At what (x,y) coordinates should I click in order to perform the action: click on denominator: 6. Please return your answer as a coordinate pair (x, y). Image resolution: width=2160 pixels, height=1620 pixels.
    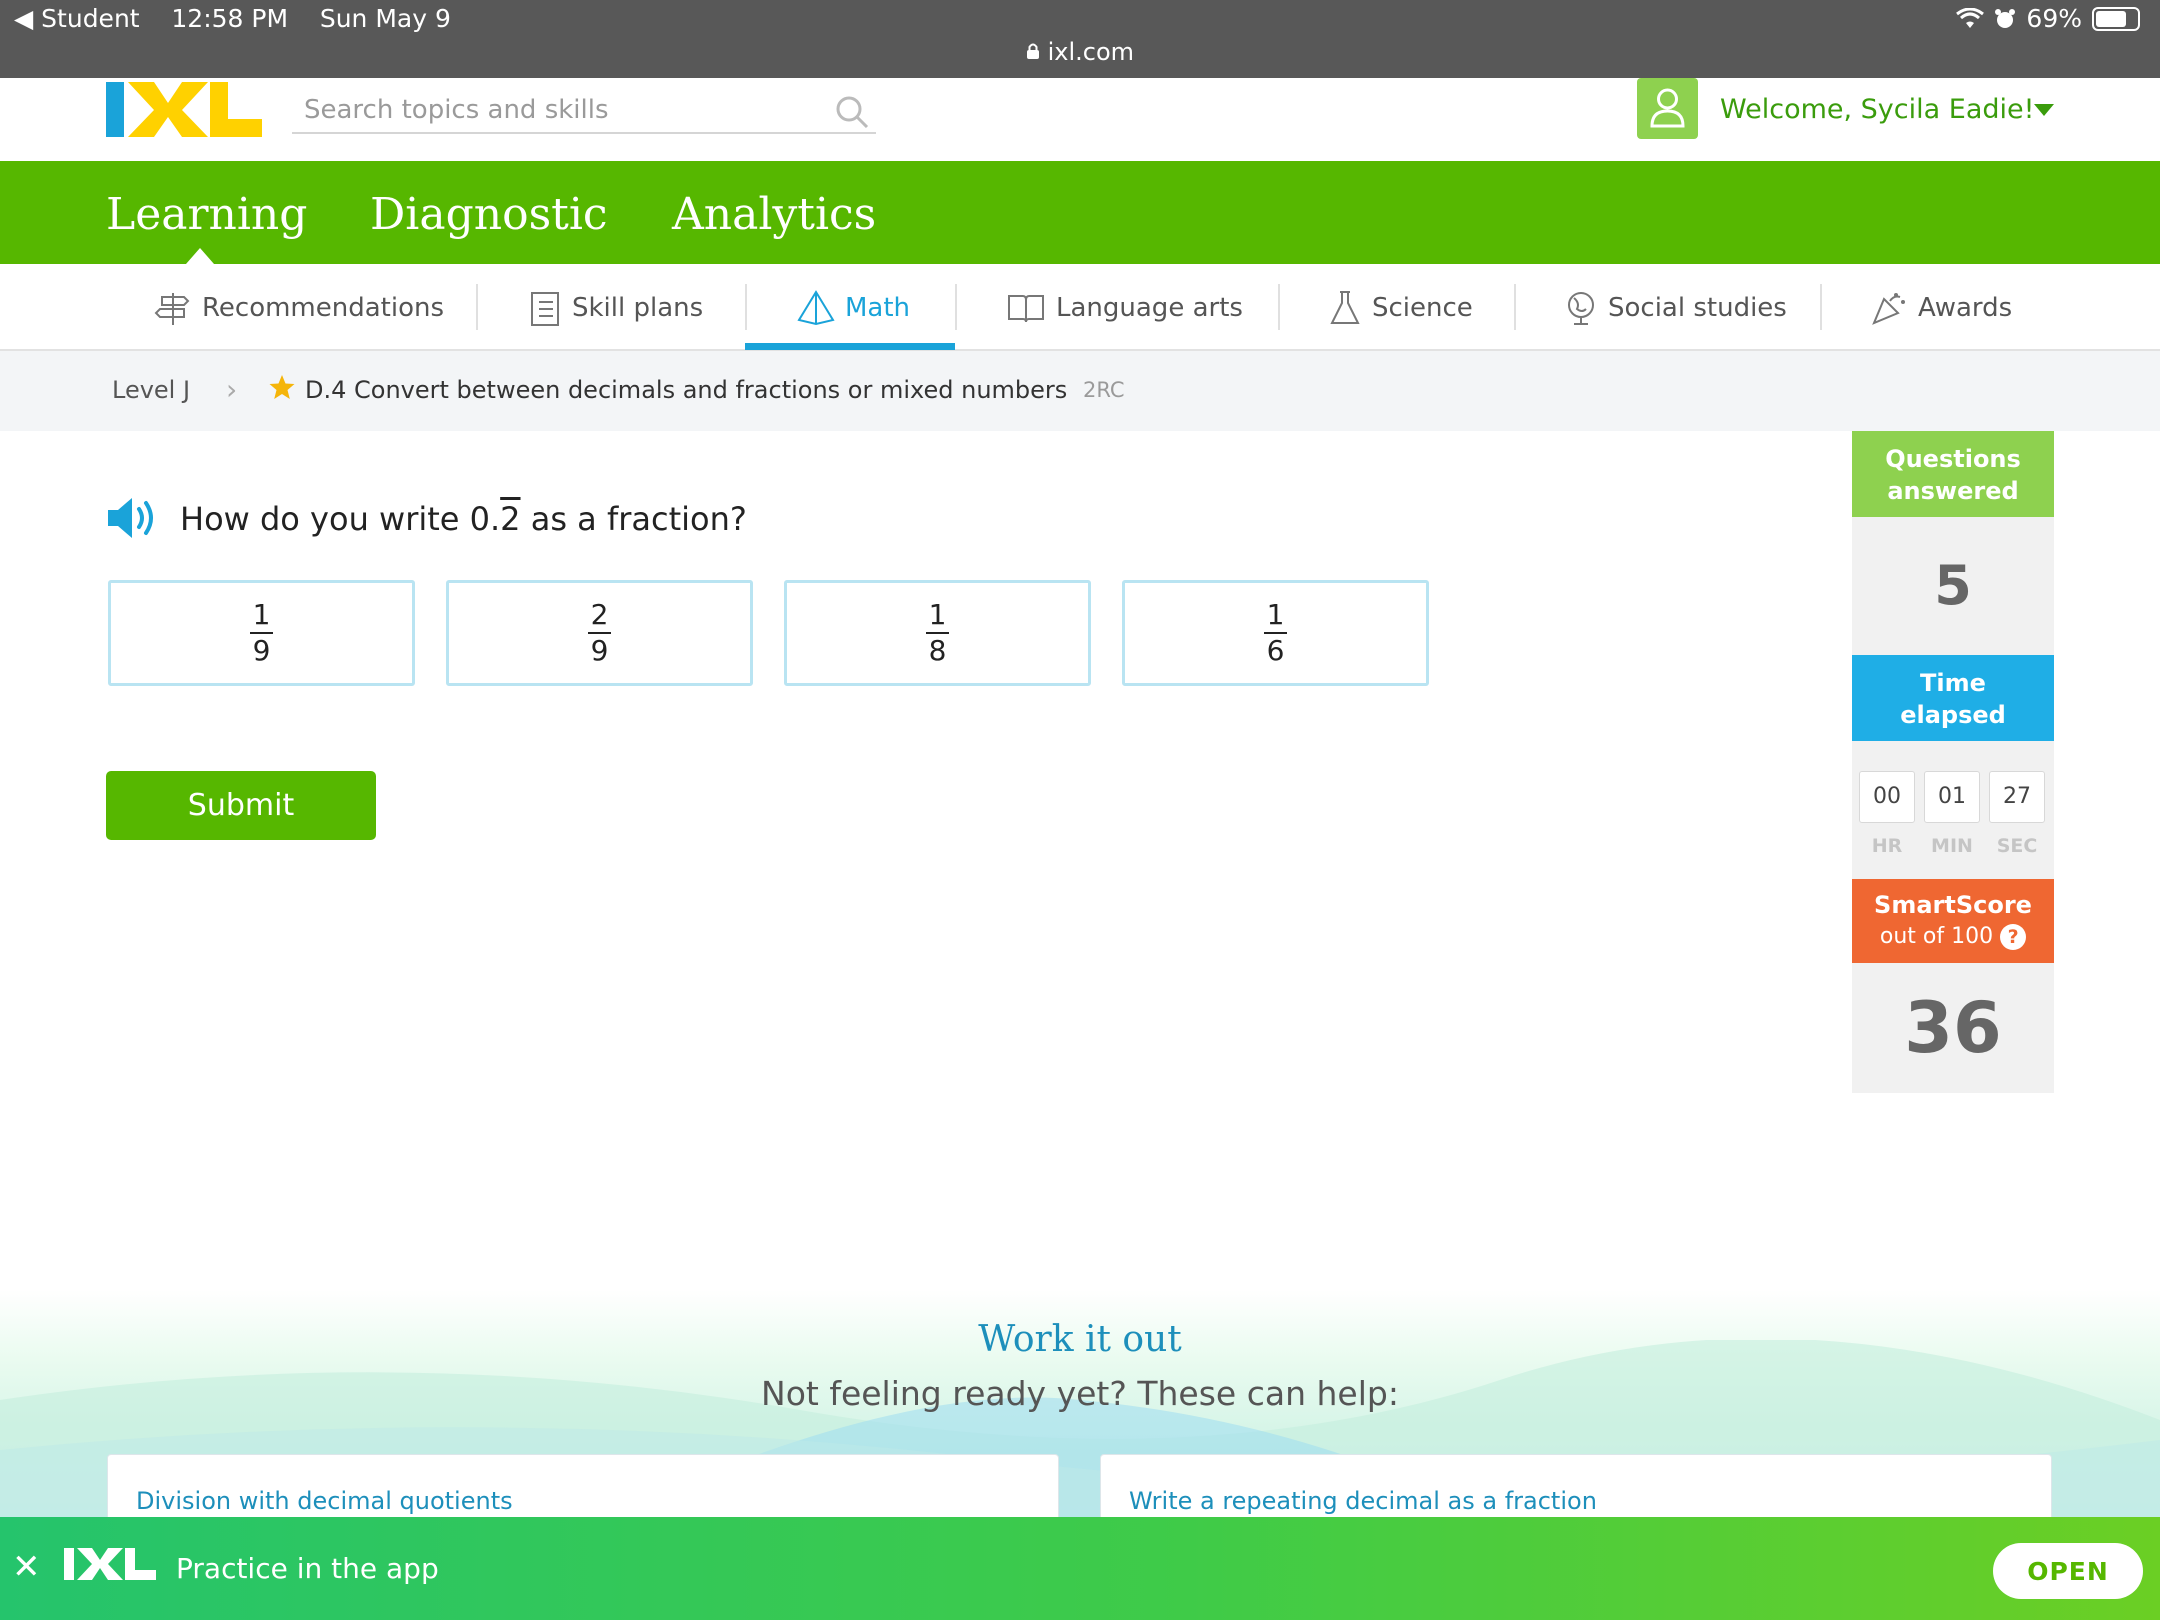
    Looking at the image, I should click on (1275, 650).